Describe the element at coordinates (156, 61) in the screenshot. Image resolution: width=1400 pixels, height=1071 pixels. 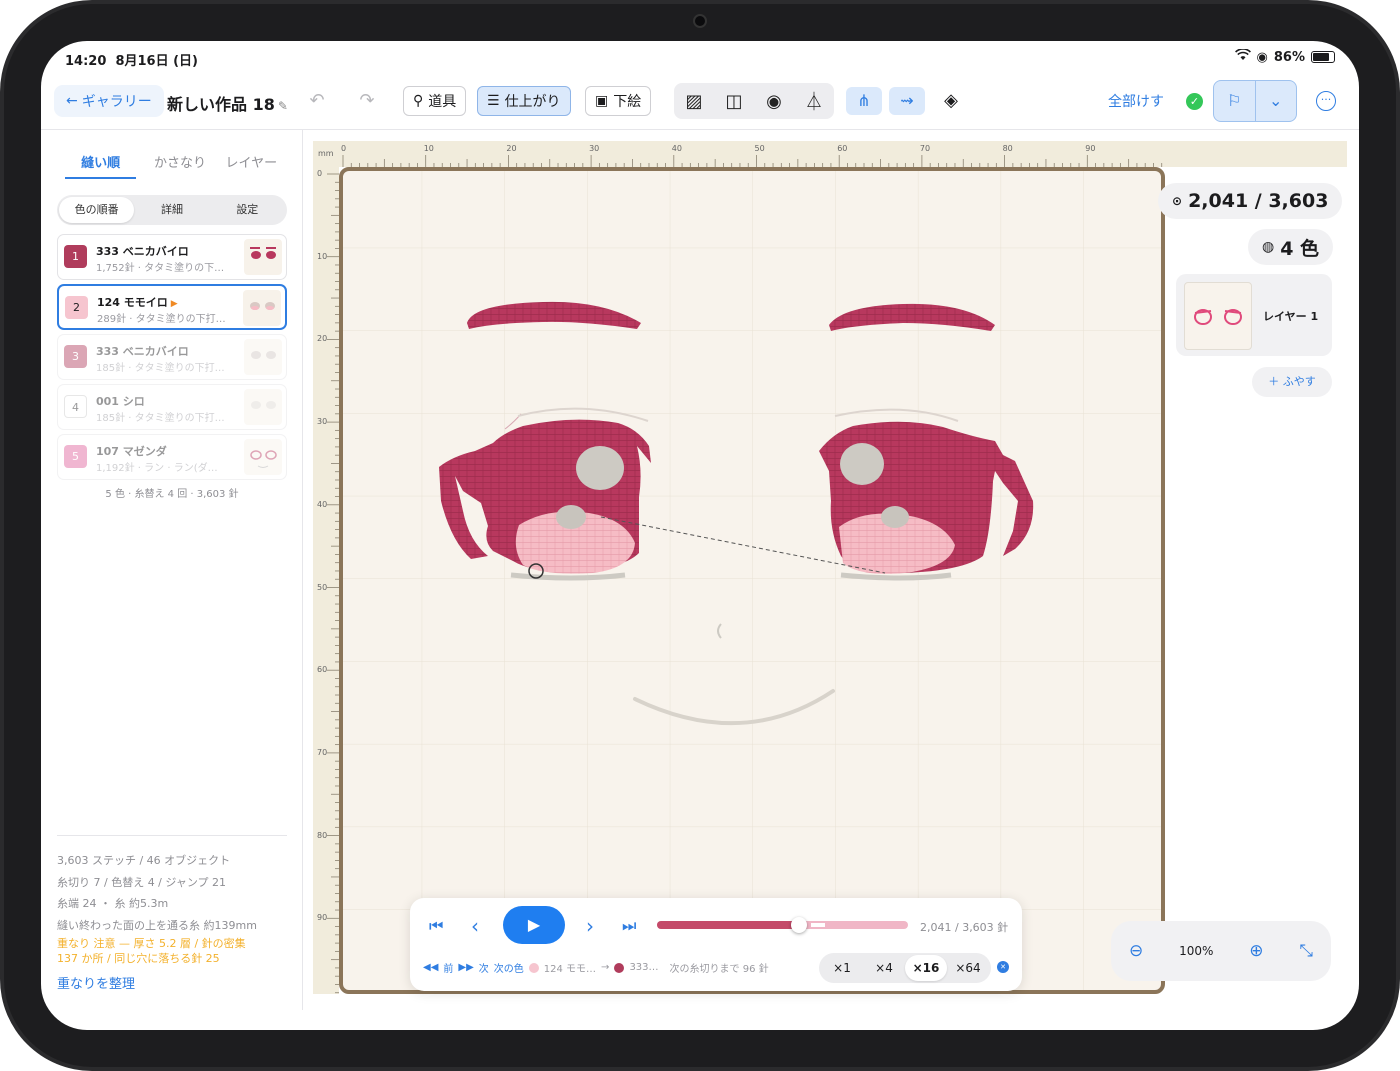
I see `status-date: 8月16日 (日)` at that location.